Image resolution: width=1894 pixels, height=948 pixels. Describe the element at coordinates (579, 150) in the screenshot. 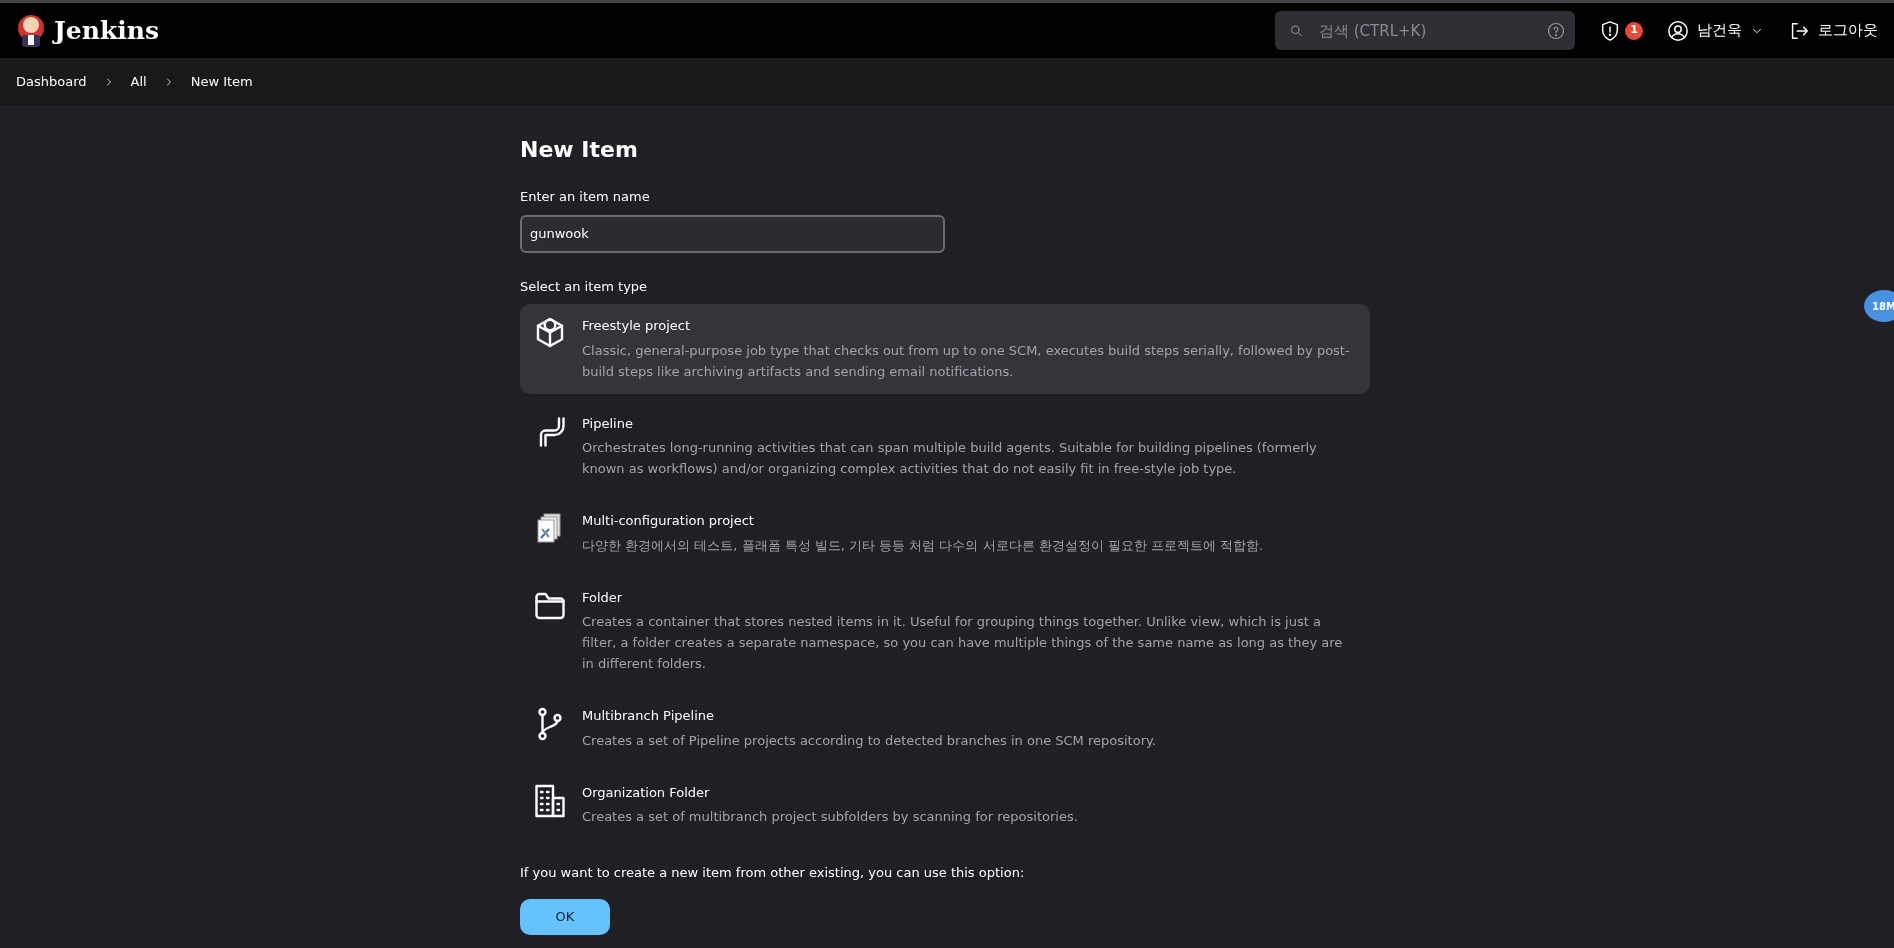

I see `page-title: New Item` at that location.